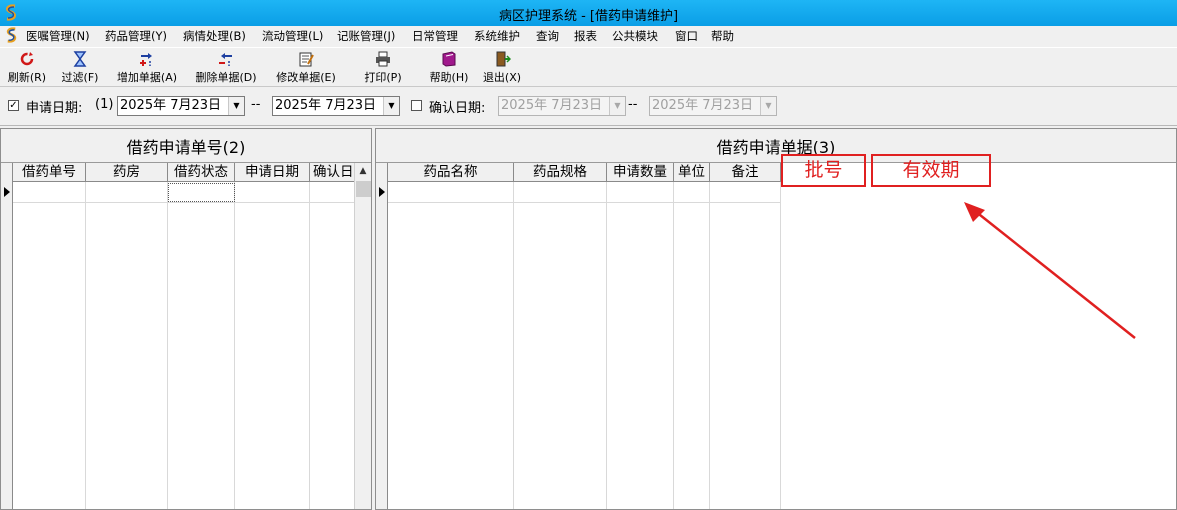 The image size is (1177, 510). Describe the element at coordinates (292, 36) in the screenshot. I see `menu-item-flow: 流动管理(L)` at that location.